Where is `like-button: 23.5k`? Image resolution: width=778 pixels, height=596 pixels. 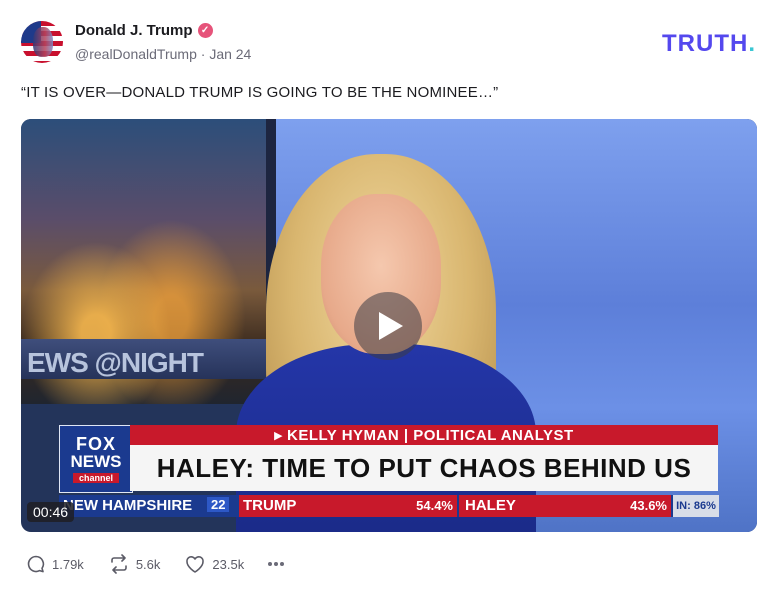 like-button: 23.5k is located at coordinates (214, 564).